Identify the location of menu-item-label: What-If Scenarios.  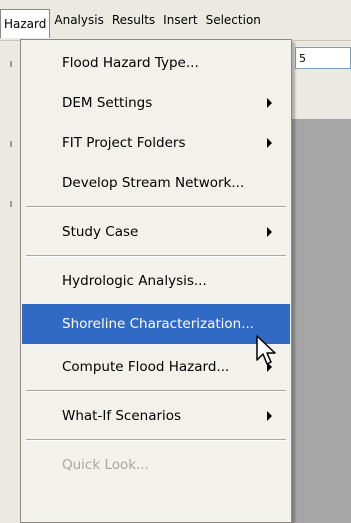
(122, 416).